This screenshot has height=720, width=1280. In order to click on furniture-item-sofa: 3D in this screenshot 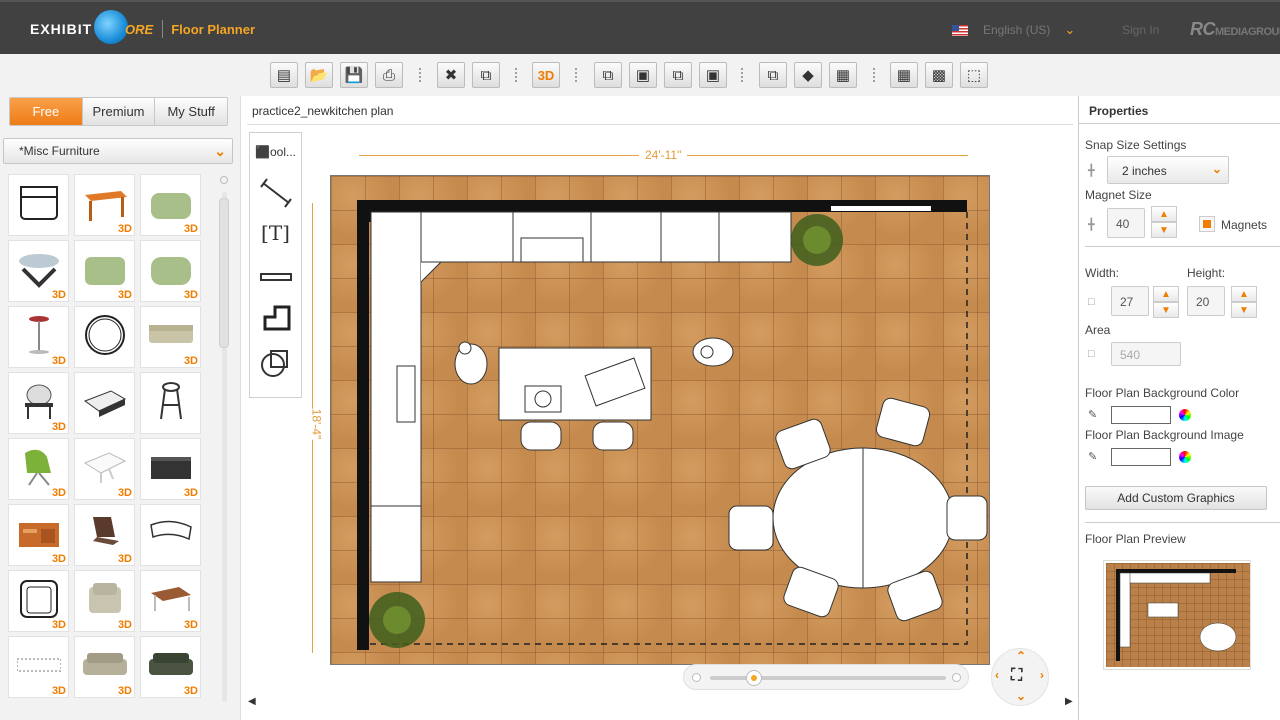, I will do `click(170, 337)`.